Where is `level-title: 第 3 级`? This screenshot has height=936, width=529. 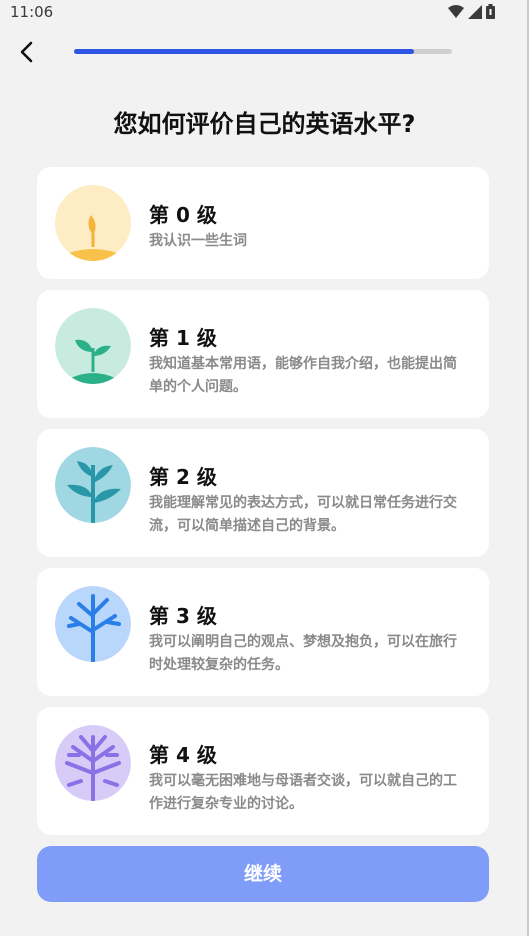
level-title: 第 3 级 is located at coordinates (183, 616).